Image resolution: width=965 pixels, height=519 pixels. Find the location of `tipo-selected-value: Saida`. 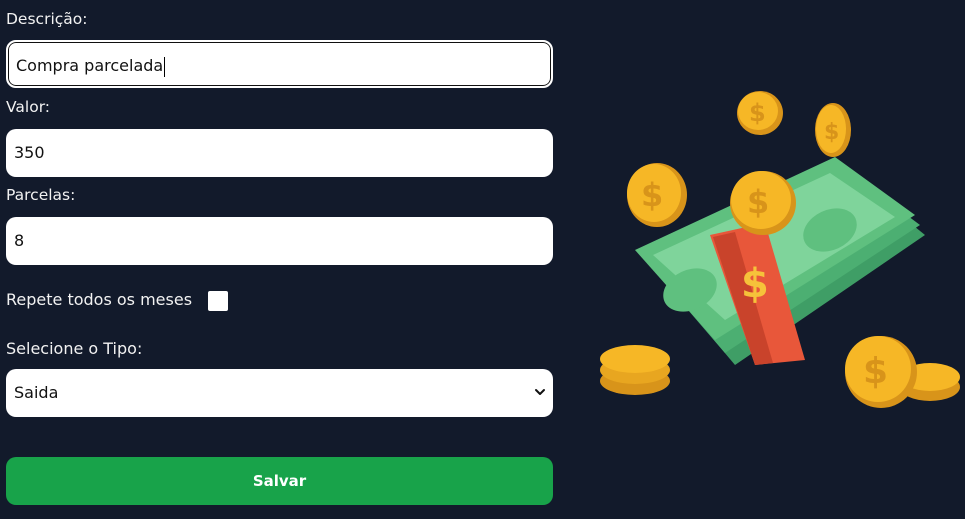

tipo-selected-value: Saida is located at coordinates (36, 392).